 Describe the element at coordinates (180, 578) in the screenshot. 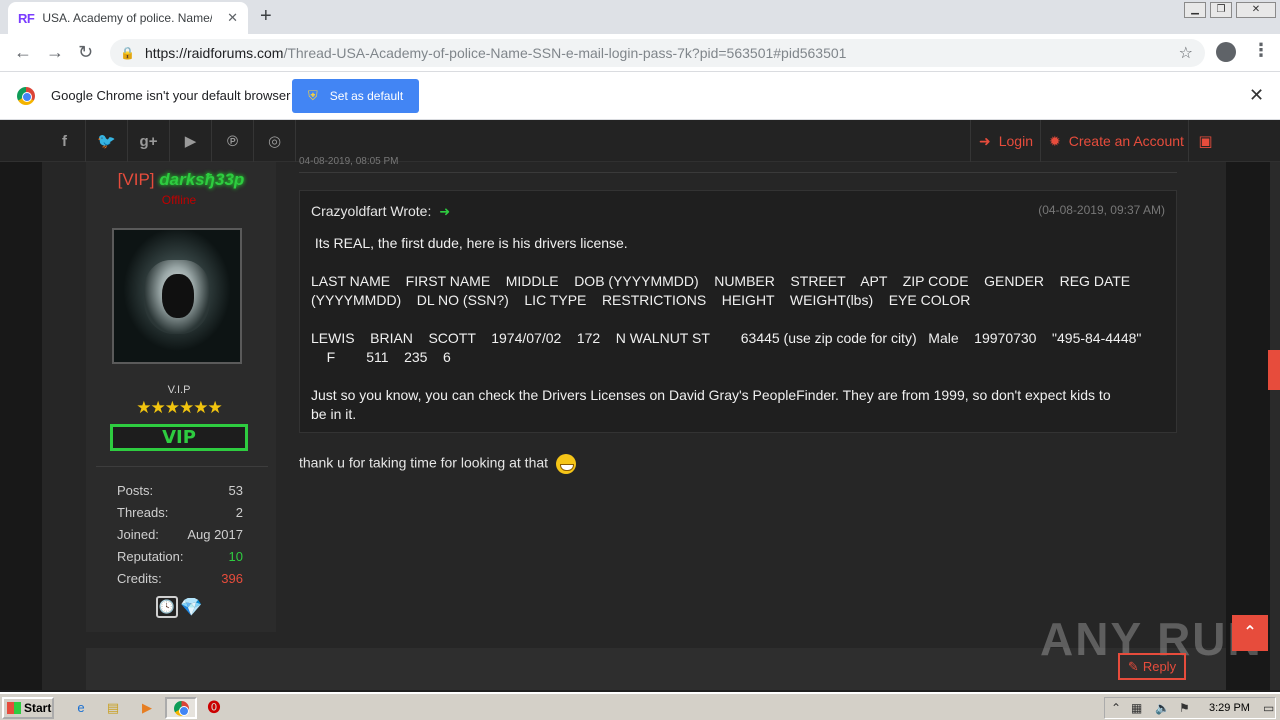

I see `stat-credits: Credits: 396` at that location.